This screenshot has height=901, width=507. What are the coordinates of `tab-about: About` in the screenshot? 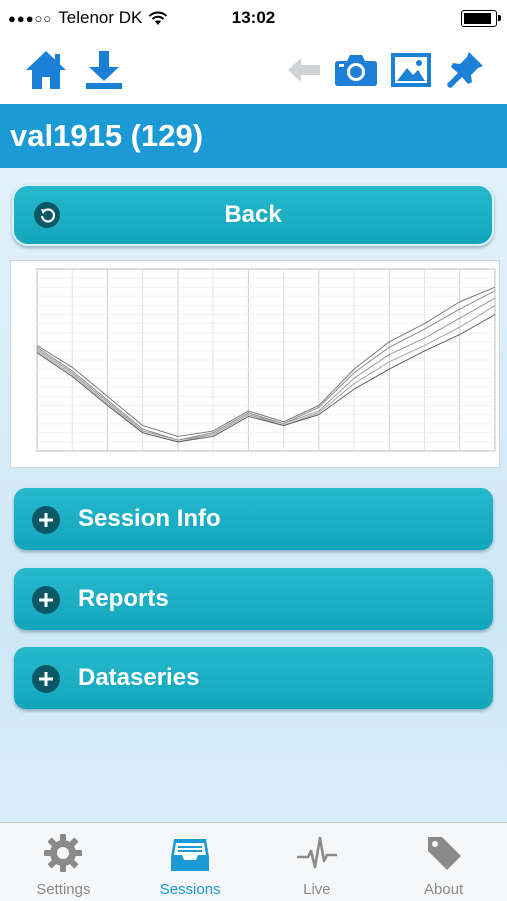 It's located at (443, 862).